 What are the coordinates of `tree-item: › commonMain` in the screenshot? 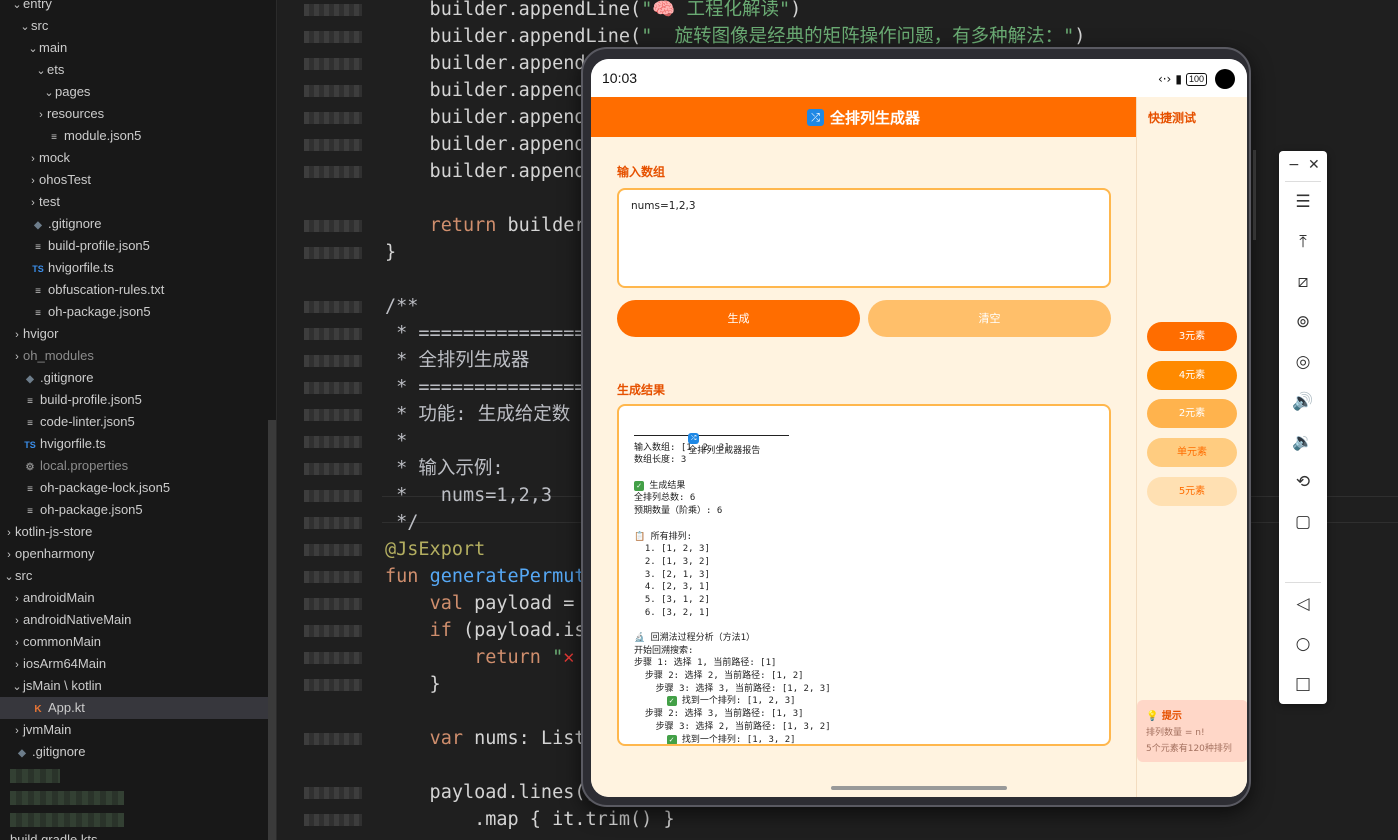 It's located at (138, 642).